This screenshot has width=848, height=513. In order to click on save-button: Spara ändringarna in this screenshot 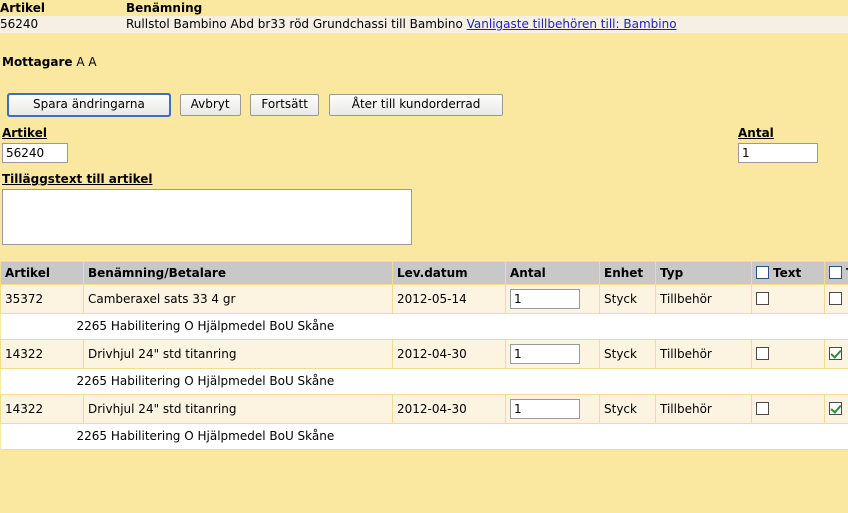, I will do `click(89, 105)`.